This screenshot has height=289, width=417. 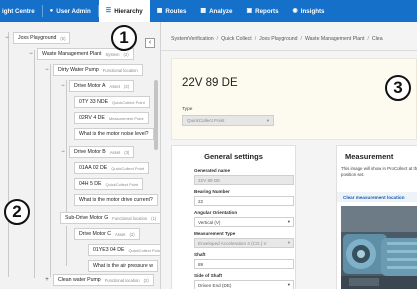 What do you see at coordinates (126, 54) in the screenshot?
I see `tree-node-count: (2)` at bounding box center [126, 54].